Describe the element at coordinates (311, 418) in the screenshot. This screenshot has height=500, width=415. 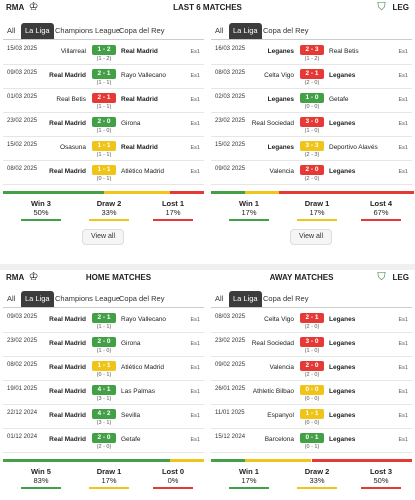
I see `match-row: 11/01 2025 Espanyol 1 - 1 (0 - 0) Leganes Es1` at that location.